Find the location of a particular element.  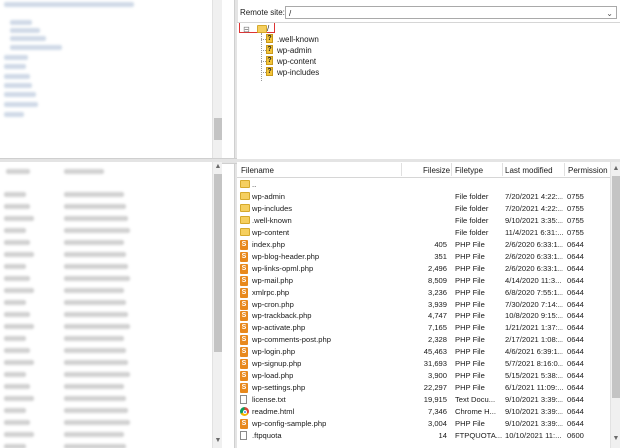

column-last-modified: Last modified is located at coordinates (529, 170).